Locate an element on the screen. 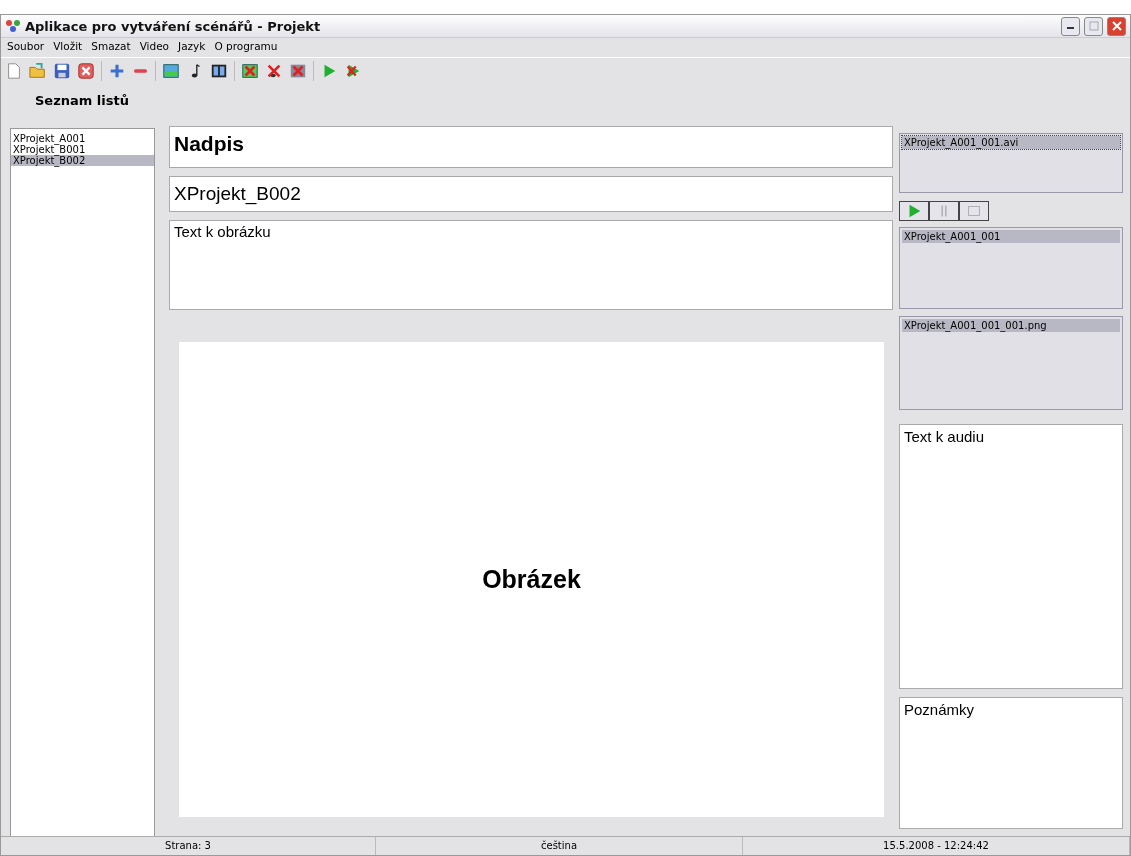 The width and height of the screenshot is (1131, 856). minimize-button is located at coordinates (1070, 26).